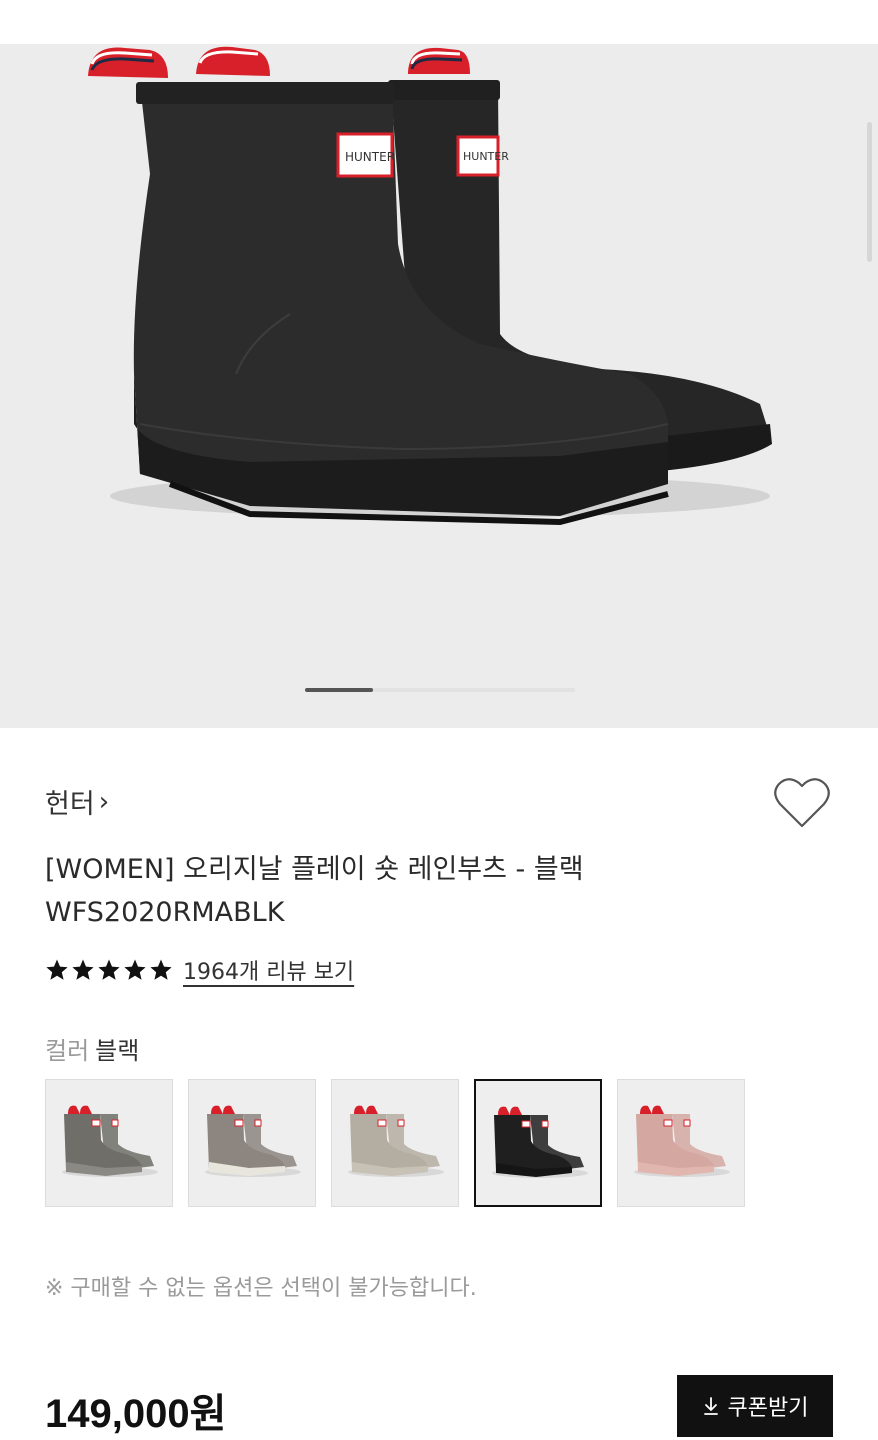 This screenshot has width=878, height=1440. Describe the element at coordinates (268, 970) in the screenshot. I see `review-link: 1964개 리뷰 보기` at that location.